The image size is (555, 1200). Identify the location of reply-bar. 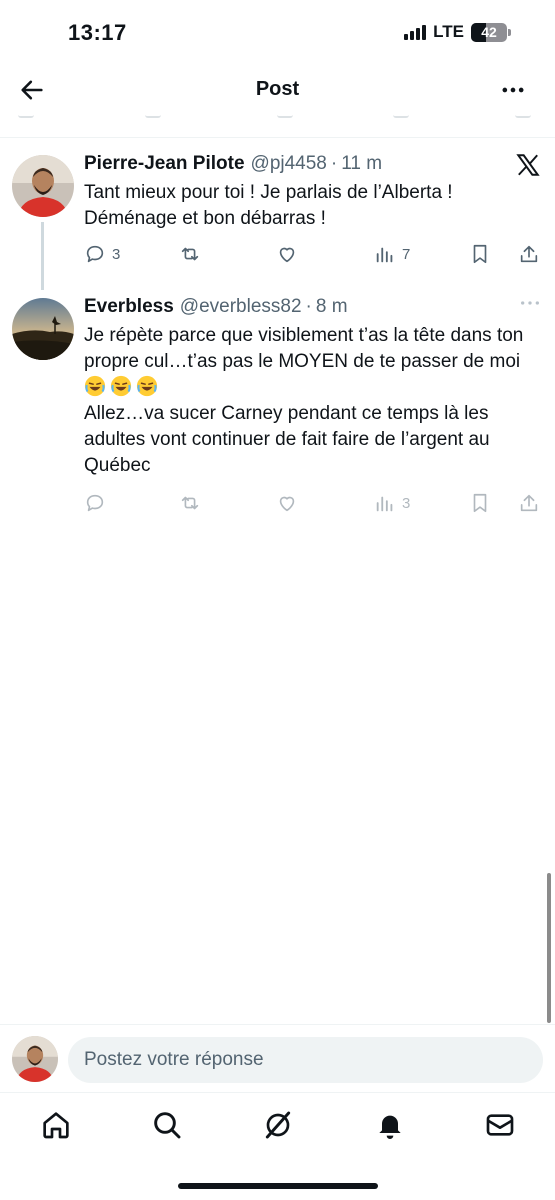
(277, 1058).